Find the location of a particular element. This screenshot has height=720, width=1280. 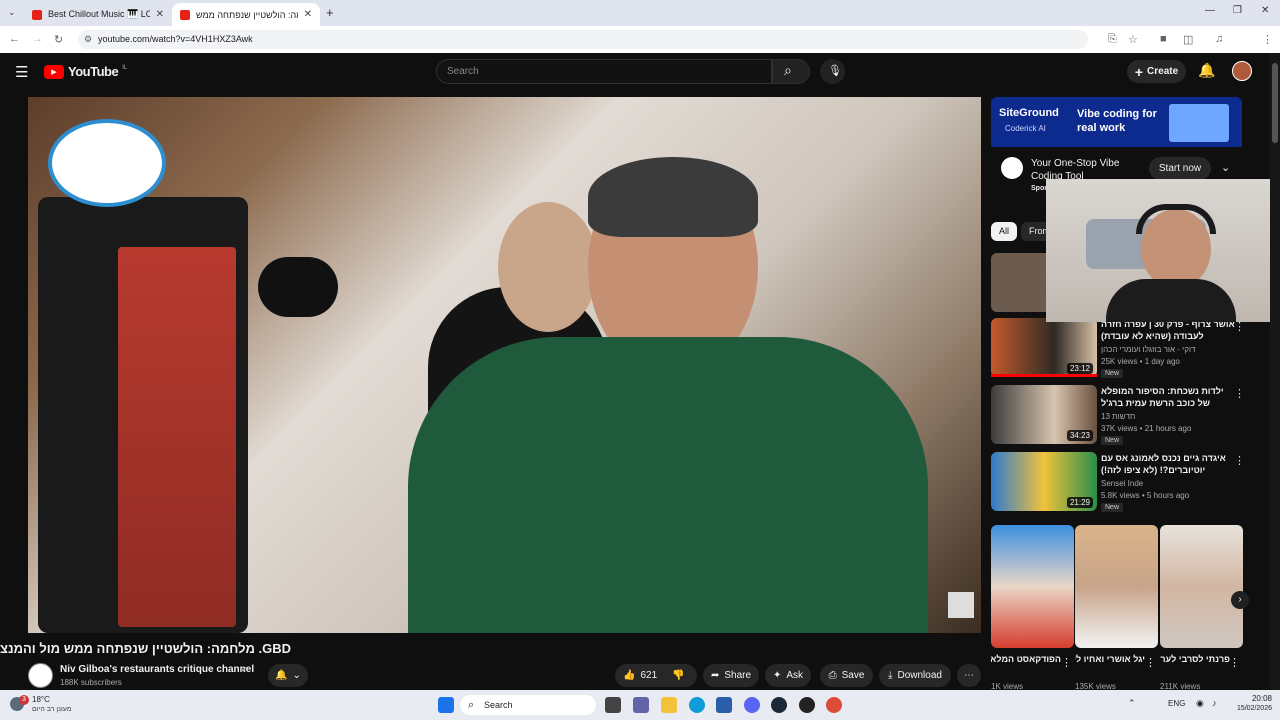

account-avatar is located at coordinates (1242, 71).